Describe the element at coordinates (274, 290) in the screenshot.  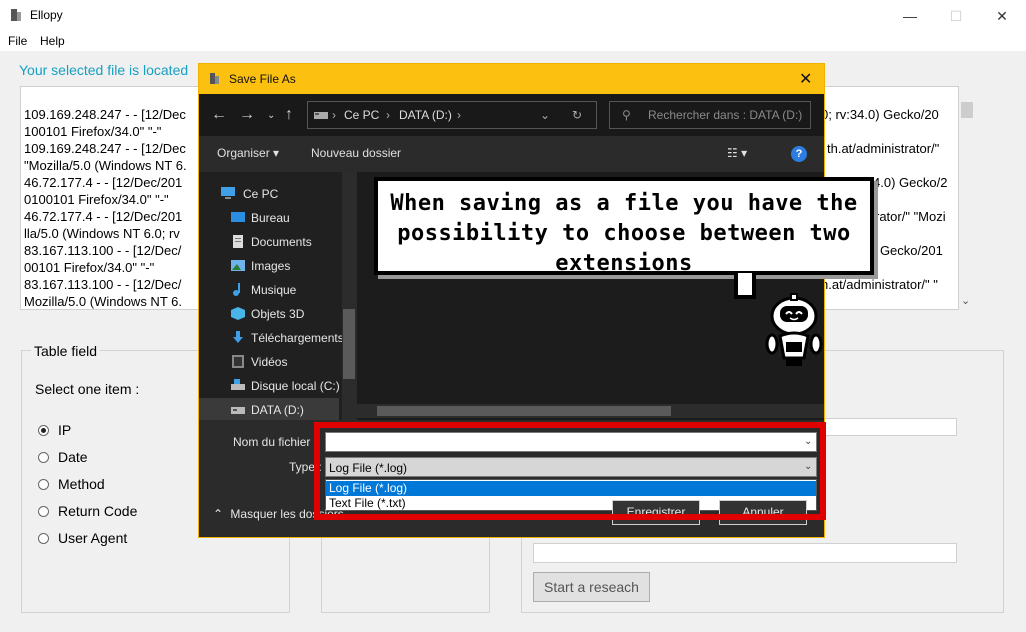
I see `nav-item-label: Musique` at that location.